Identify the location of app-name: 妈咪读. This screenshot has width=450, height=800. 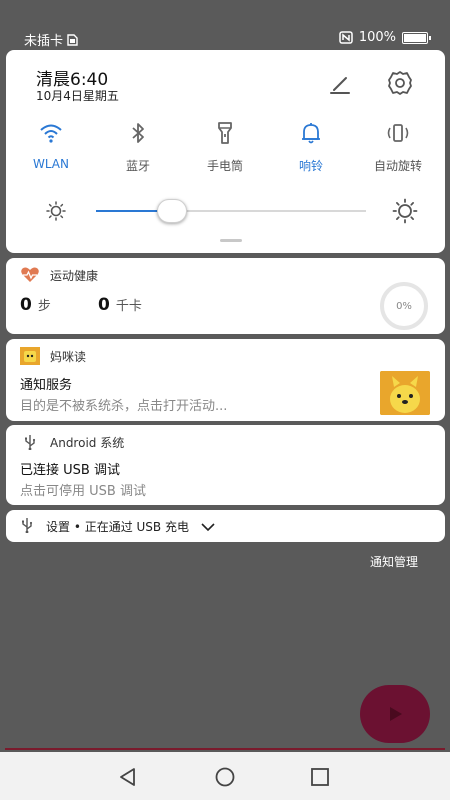
(68, 356).